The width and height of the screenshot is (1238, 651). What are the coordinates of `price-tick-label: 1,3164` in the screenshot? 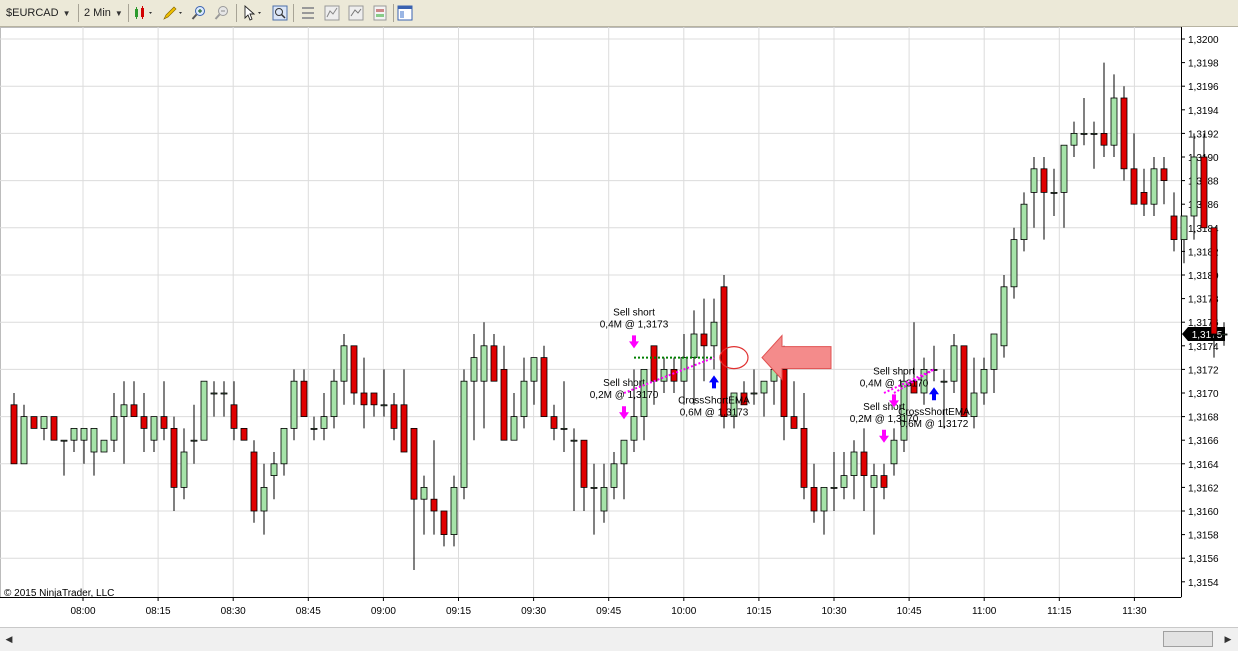 It's located at (1203, 465).